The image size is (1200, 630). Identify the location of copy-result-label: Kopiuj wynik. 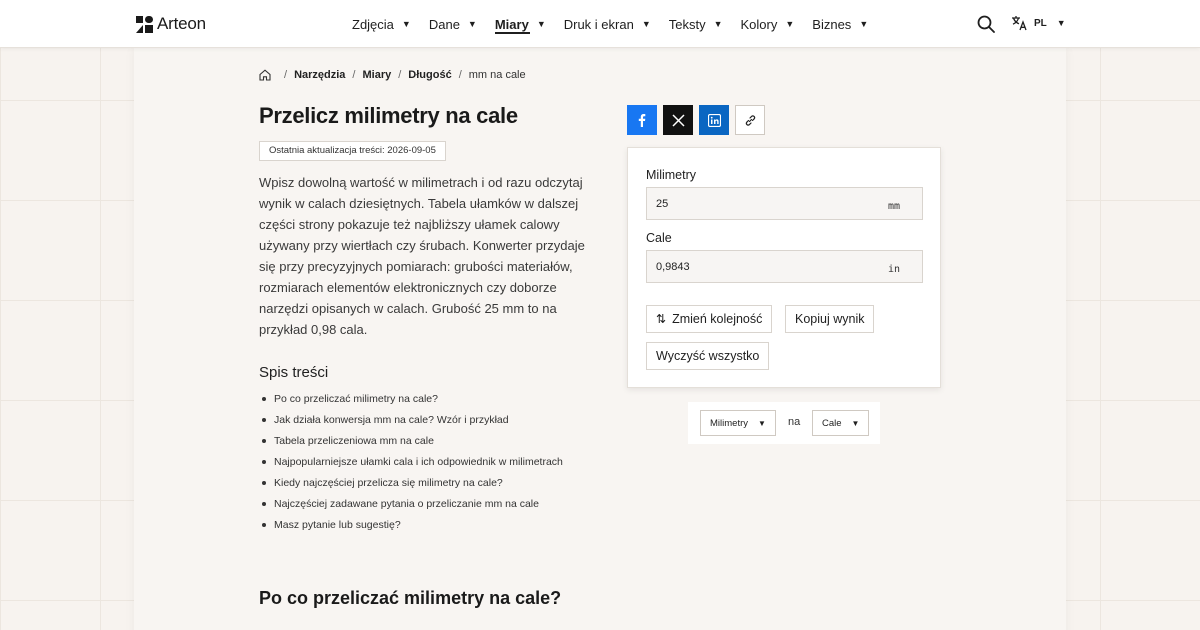
(830, 319).